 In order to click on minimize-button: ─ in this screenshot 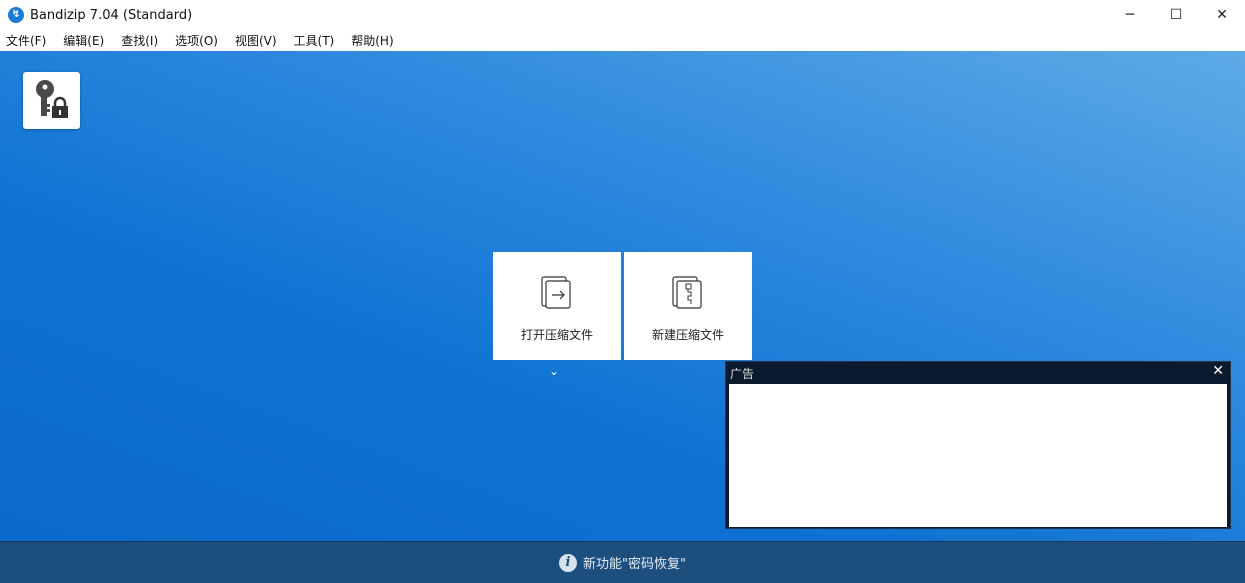, I will do `click(1130, 15)`.